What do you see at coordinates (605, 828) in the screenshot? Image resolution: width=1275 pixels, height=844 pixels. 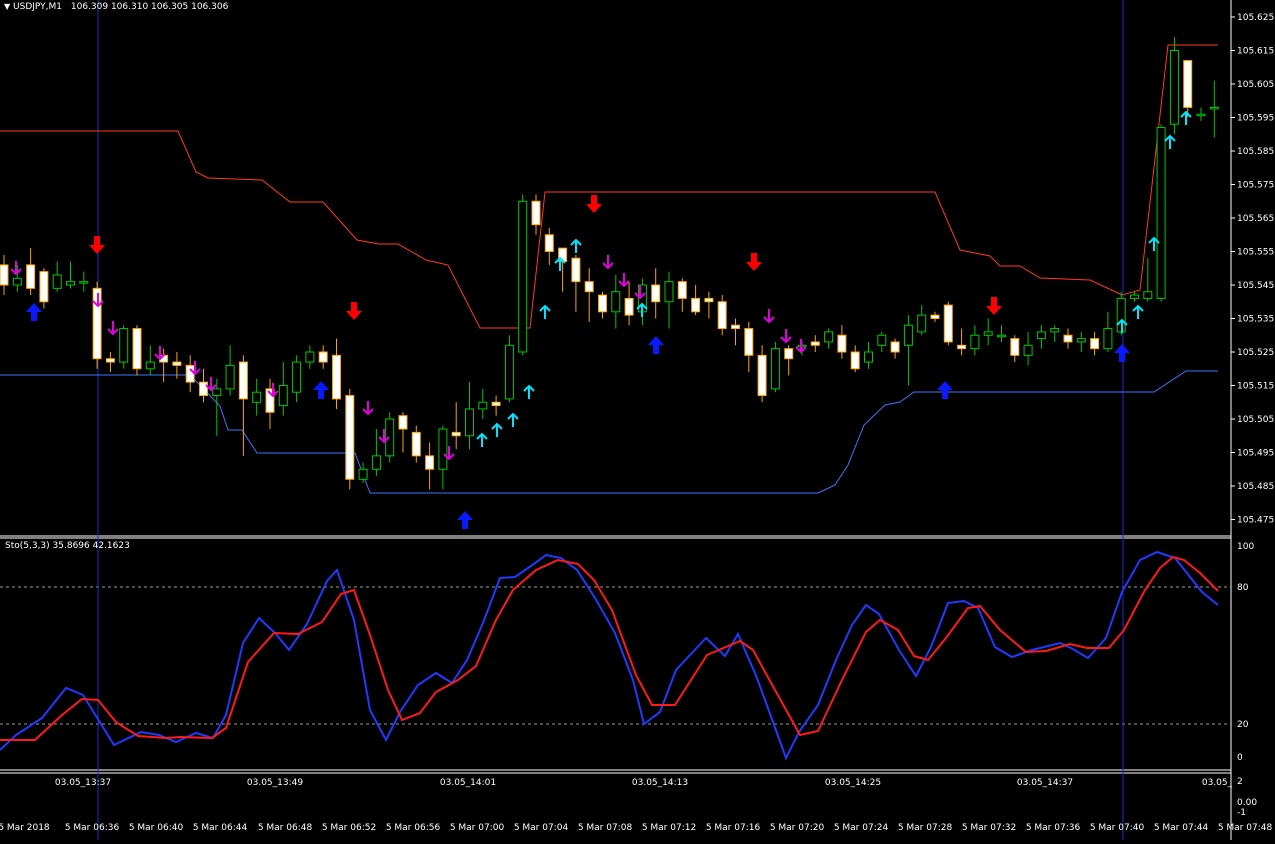 I see `time-label-bottom: 5 Mar 07:08` at bounding box center [605, 828].